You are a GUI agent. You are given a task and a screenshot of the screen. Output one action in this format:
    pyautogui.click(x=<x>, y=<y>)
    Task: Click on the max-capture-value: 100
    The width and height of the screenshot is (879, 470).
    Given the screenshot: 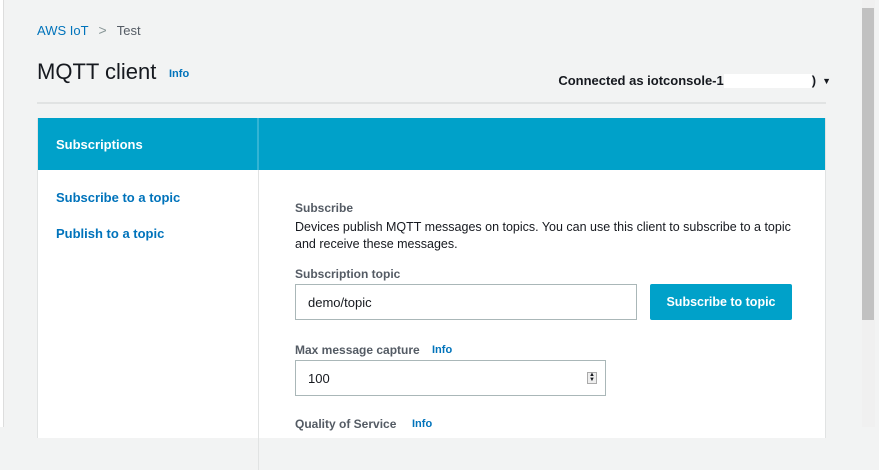 What is the action you would take?
    pyautogui.click(x=319, y=378)
    